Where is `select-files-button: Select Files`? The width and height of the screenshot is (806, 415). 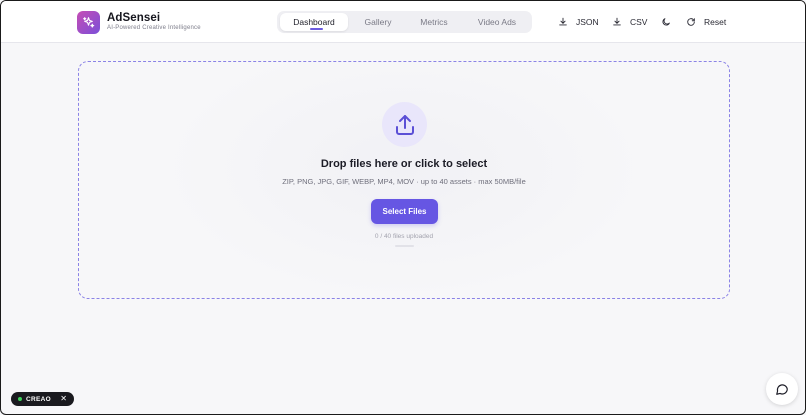 select-files-button: Select Files is located at coordinates (404, 211).